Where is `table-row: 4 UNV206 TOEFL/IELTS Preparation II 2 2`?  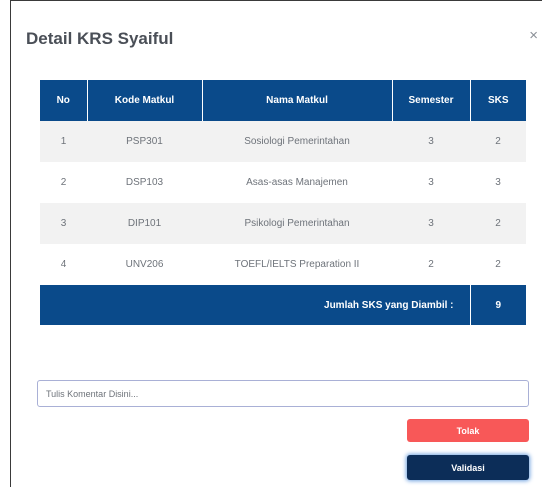
table-row: 4 UNV206 TOEFL/IELTS Preparation II 2 2 is located at coordinates (283, 264).